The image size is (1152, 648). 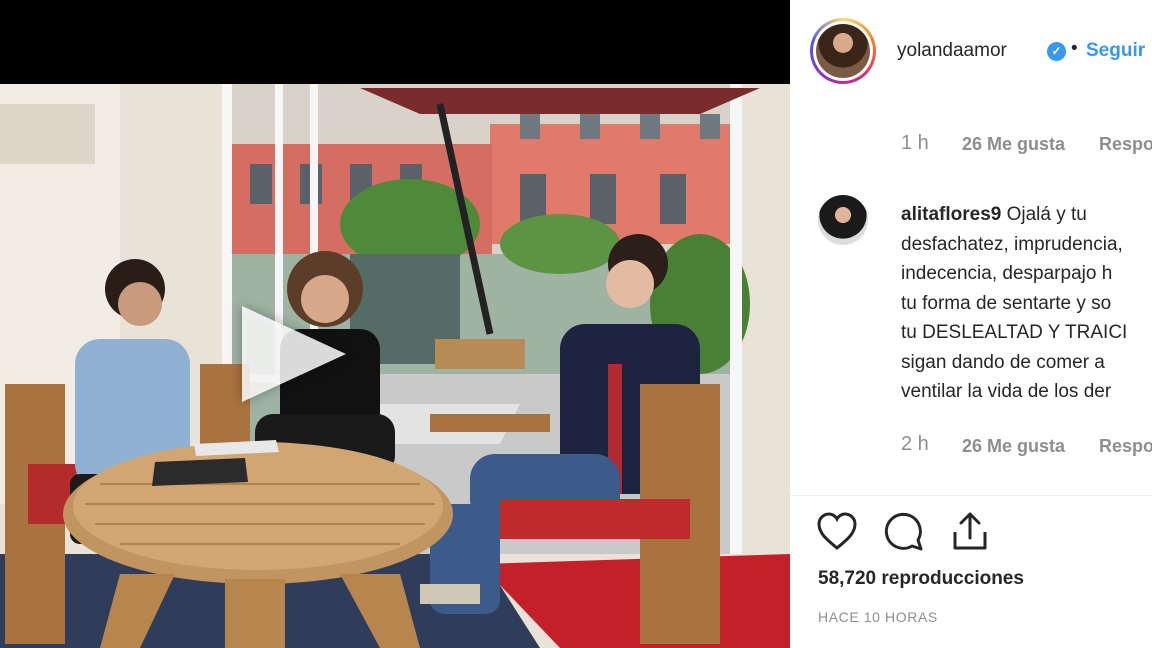 What do you see at coordinates (915, 143) in the screenshot?
I see `comment-time: 1 h` at bounding box center [915, 143].